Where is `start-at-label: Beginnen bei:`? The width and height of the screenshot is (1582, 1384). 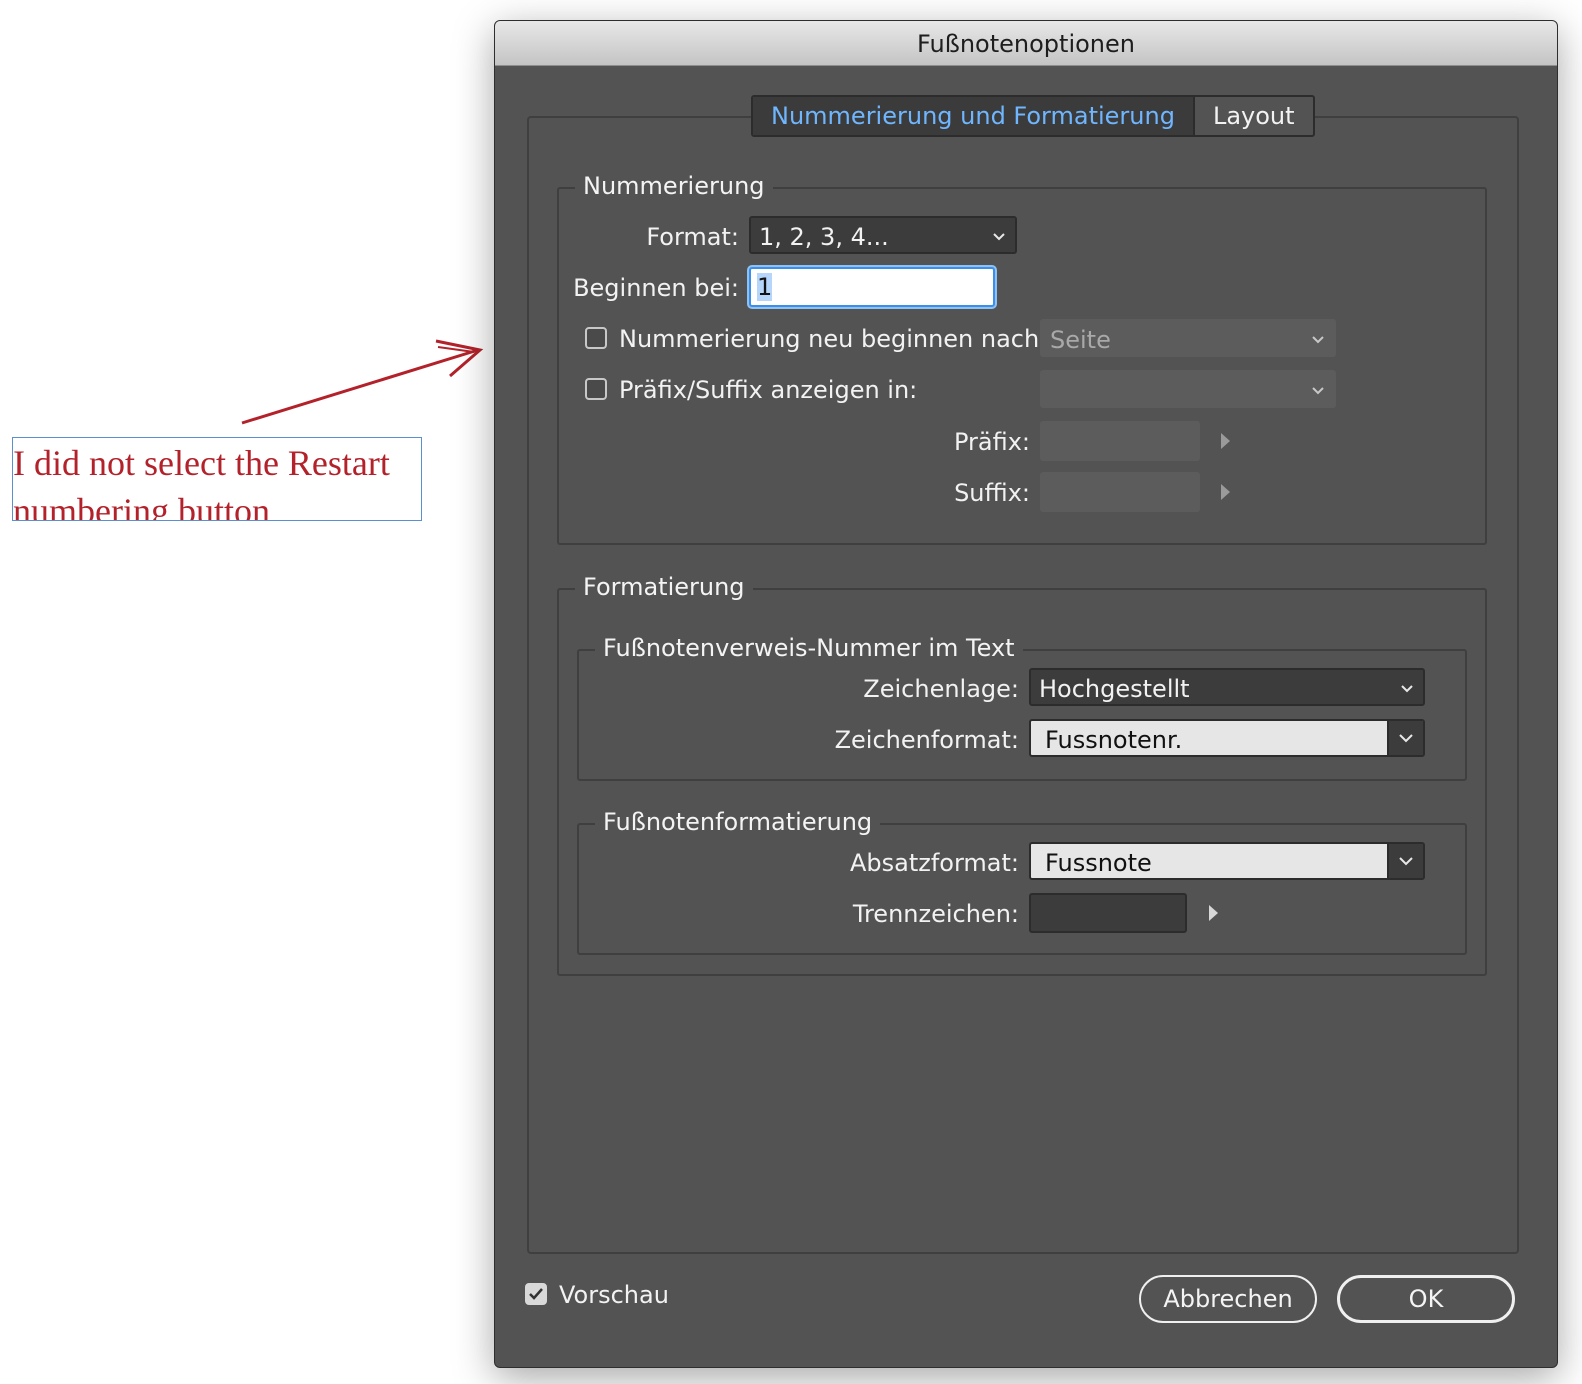
start-at-label: Beginnen bei: is located at coordinates (656, 288).